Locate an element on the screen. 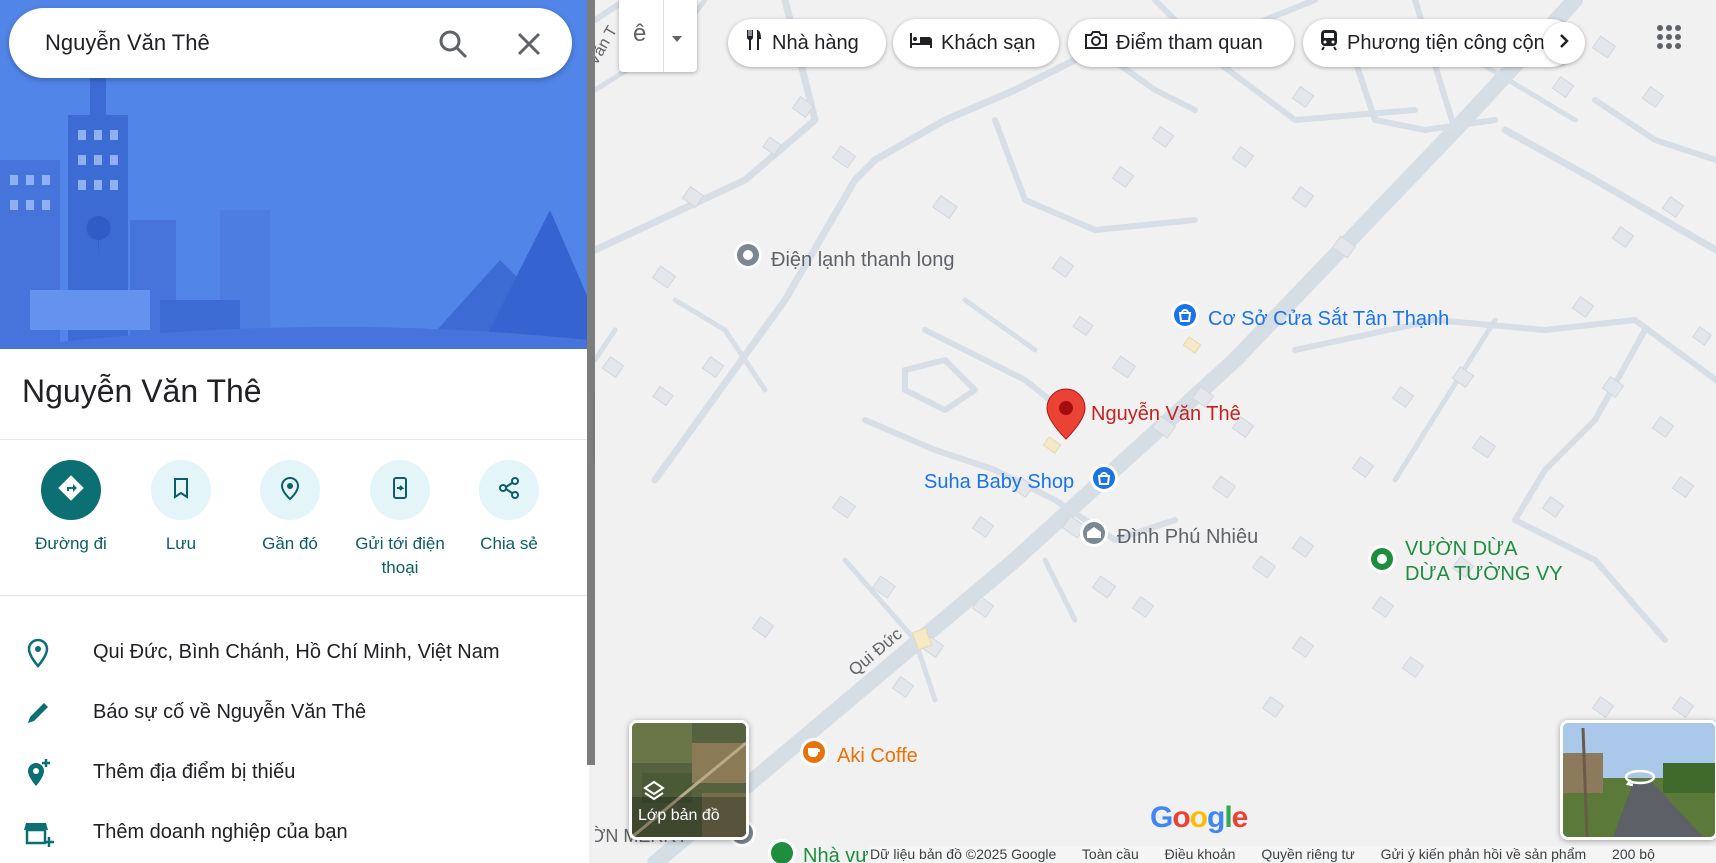  nearby-icon is located at coordinates (290, 490).